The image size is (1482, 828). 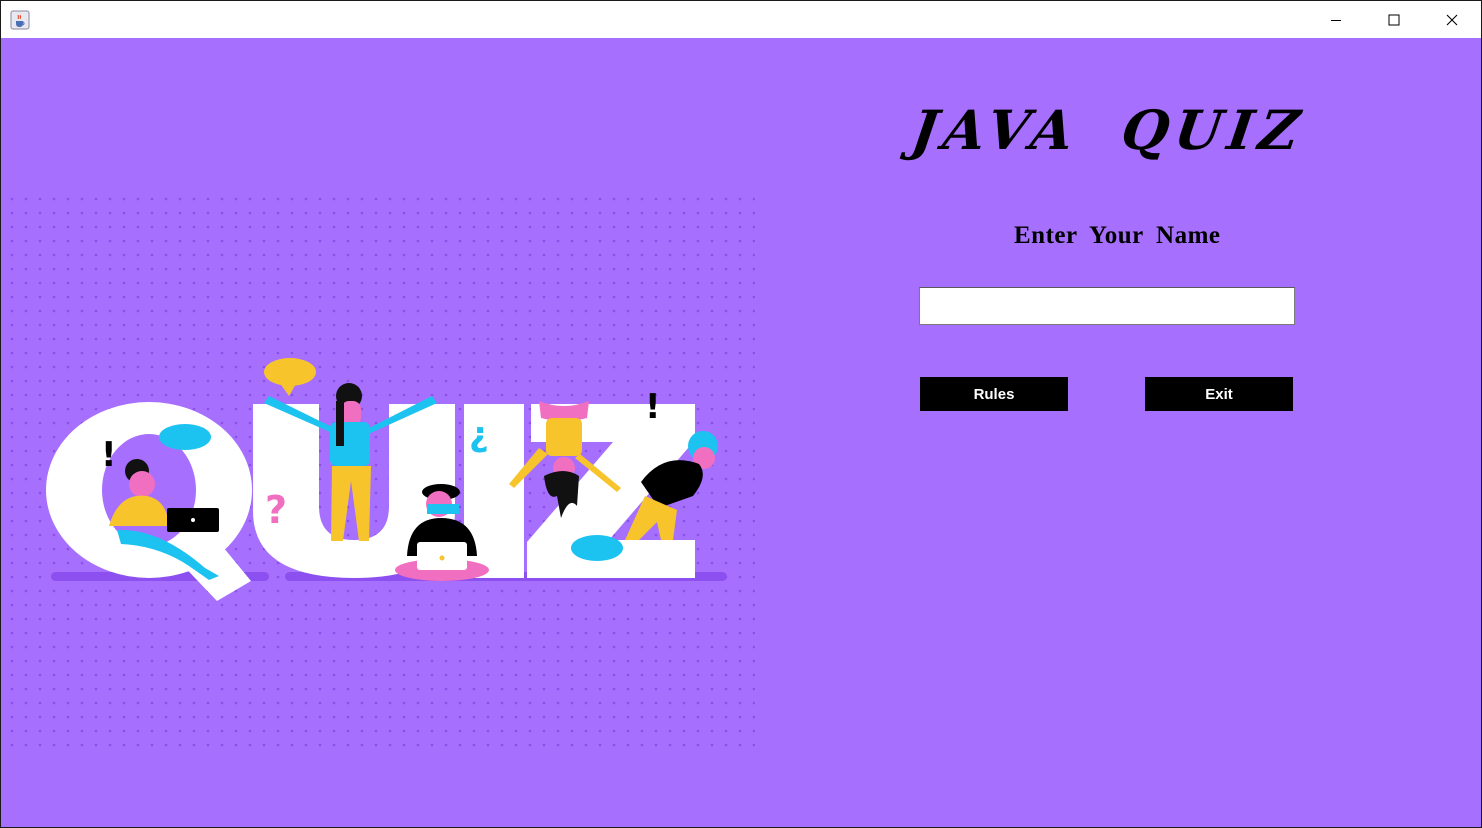 I want to click on exit-button: Exit, so click(x=1219, y=394).